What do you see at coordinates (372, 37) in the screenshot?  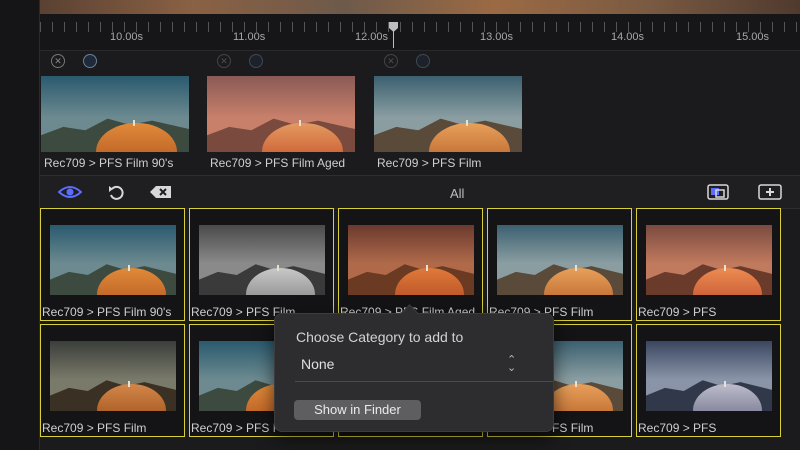 I see `ruler-label: 12.00s` at bounding box center [372, 37].